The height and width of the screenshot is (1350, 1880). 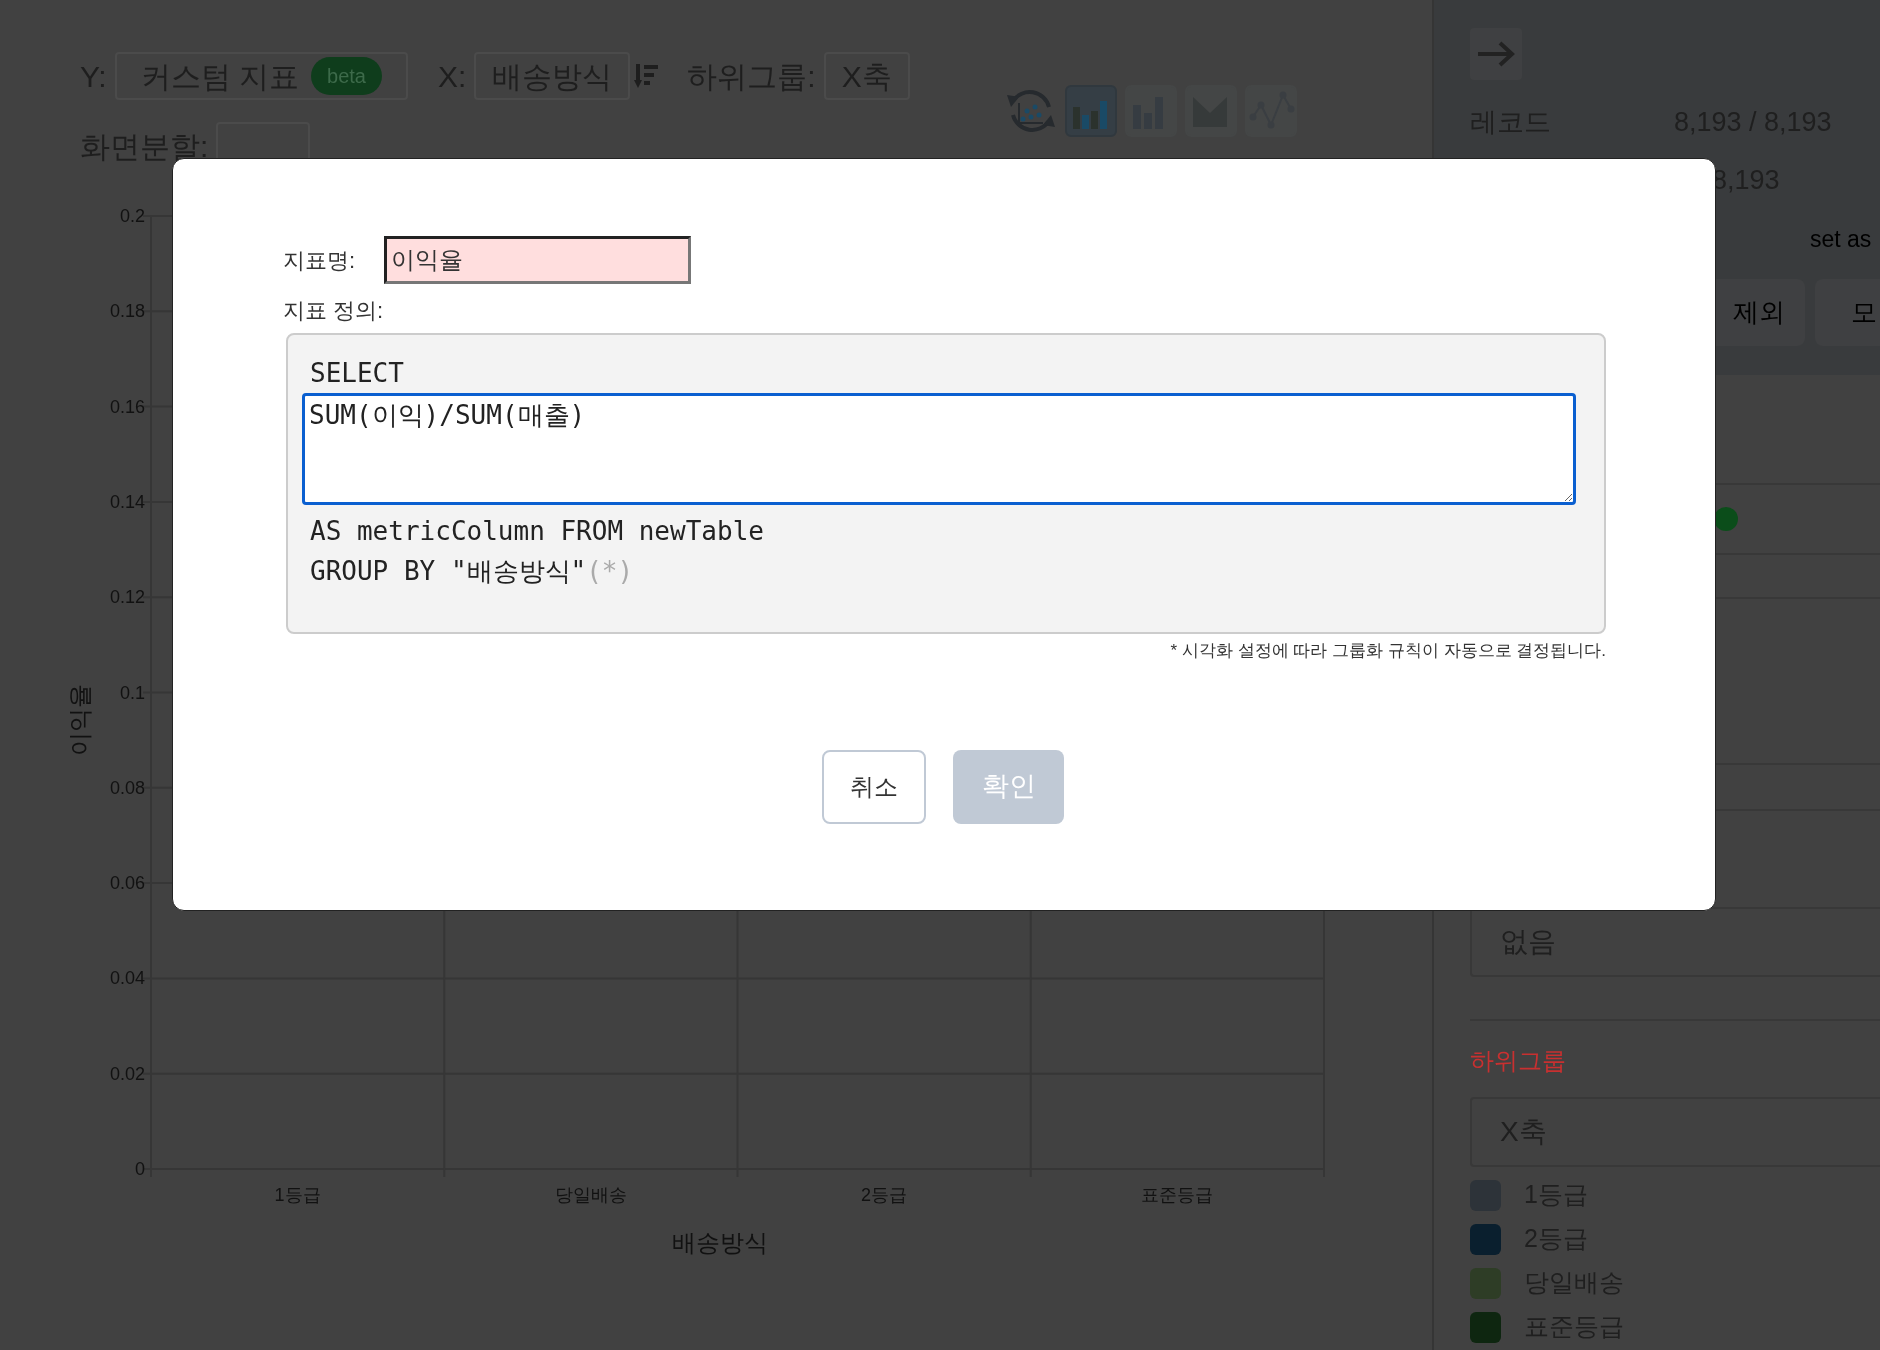 I want to click on subgroup-title: 하위그룹, so click(x=1518, y=1060).